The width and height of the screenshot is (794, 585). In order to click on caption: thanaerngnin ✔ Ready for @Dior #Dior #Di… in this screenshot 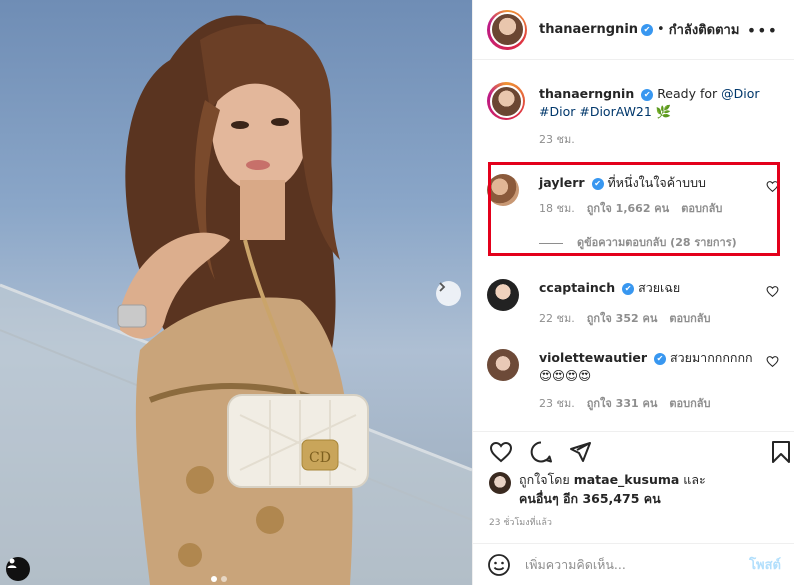, I will do `click(637, 122)`.